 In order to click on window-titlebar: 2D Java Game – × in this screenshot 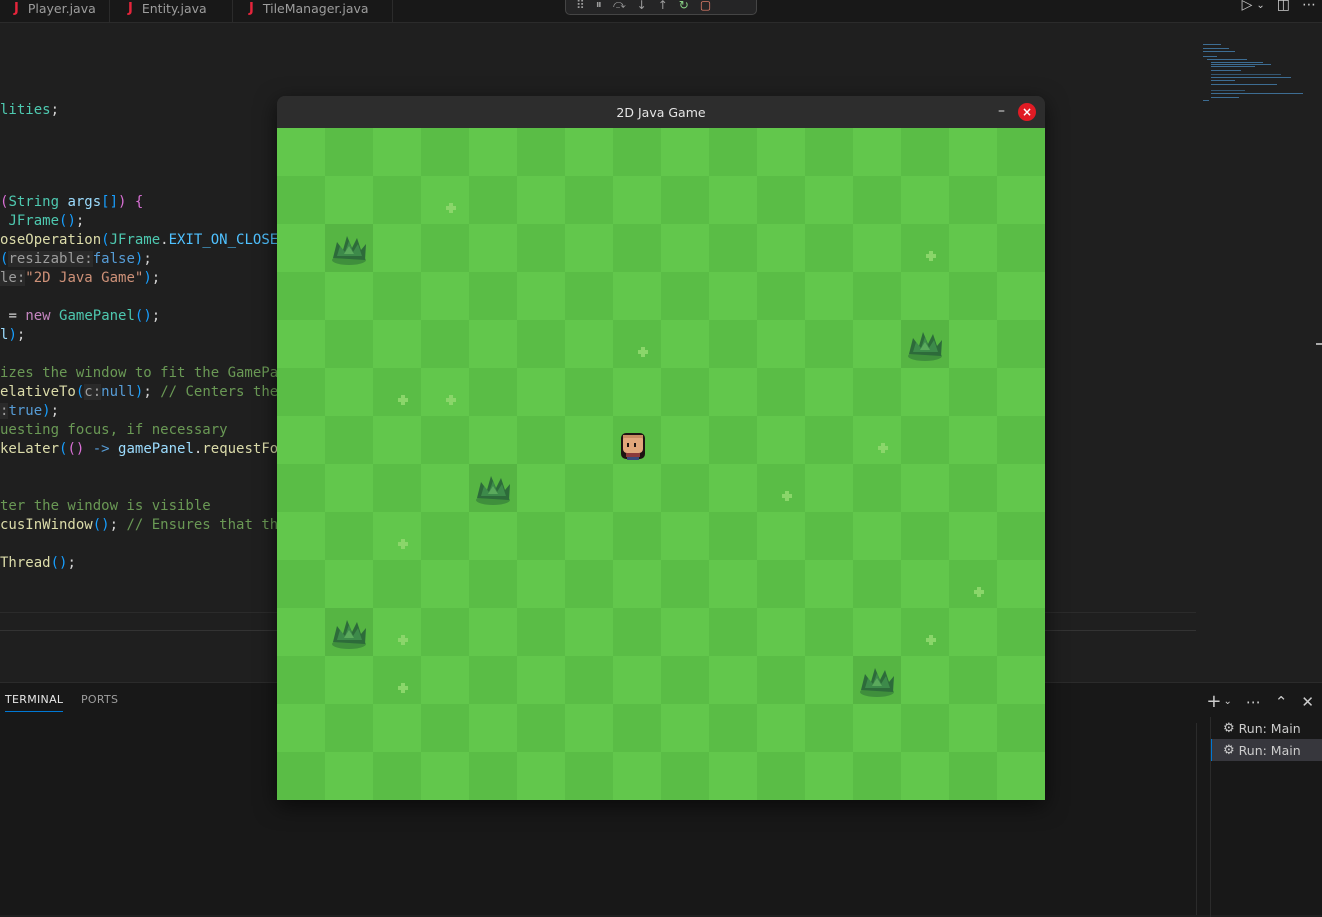, I will do `click(661, 112)`.